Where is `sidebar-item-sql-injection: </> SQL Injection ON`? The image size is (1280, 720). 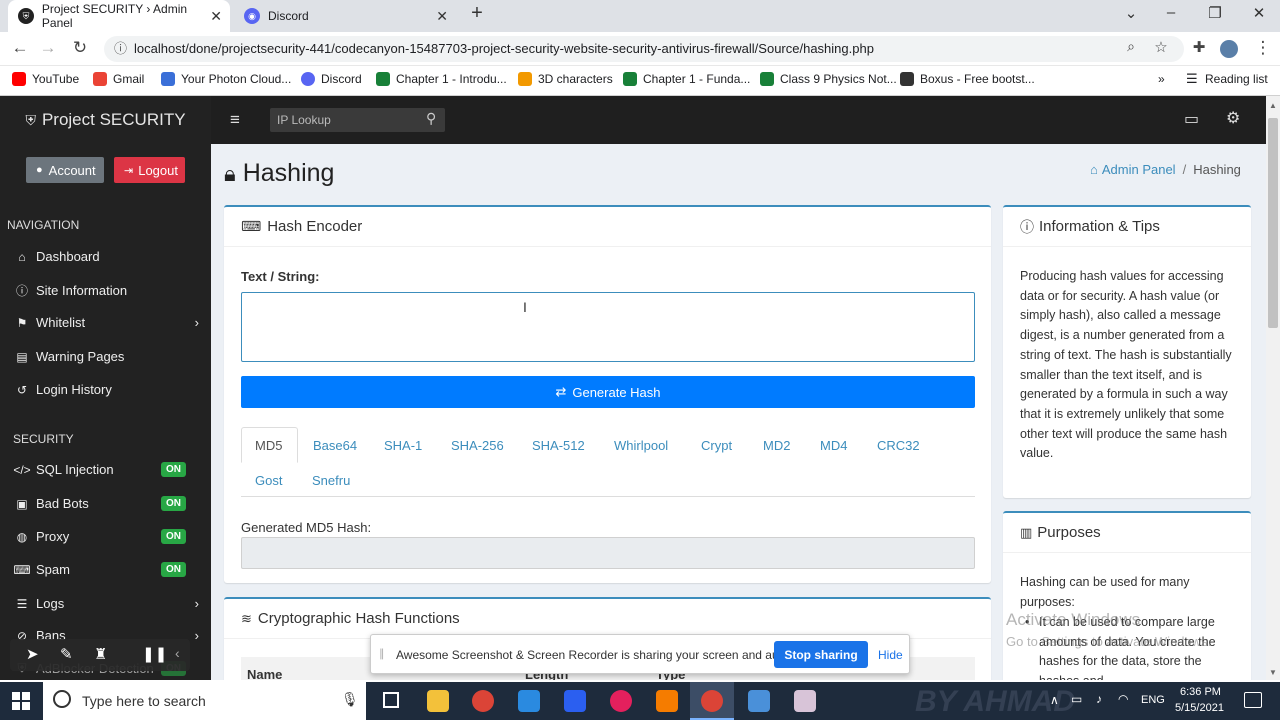 sidebar-item-sql-injection: </> SQL Injection ON is located at coordinates (106, 469).